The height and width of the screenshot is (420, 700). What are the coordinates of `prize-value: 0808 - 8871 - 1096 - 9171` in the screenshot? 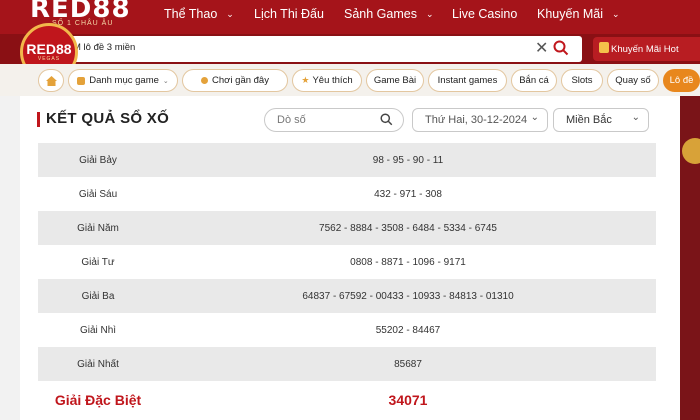 It's located at (408, 262).